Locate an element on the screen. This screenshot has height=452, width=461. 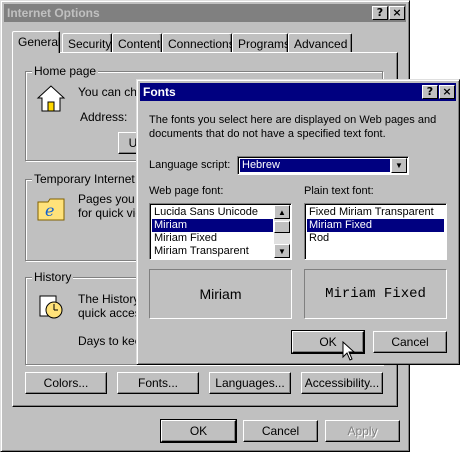
language-script-select: Hebrew ▼ is located at coordinates (323, 165).